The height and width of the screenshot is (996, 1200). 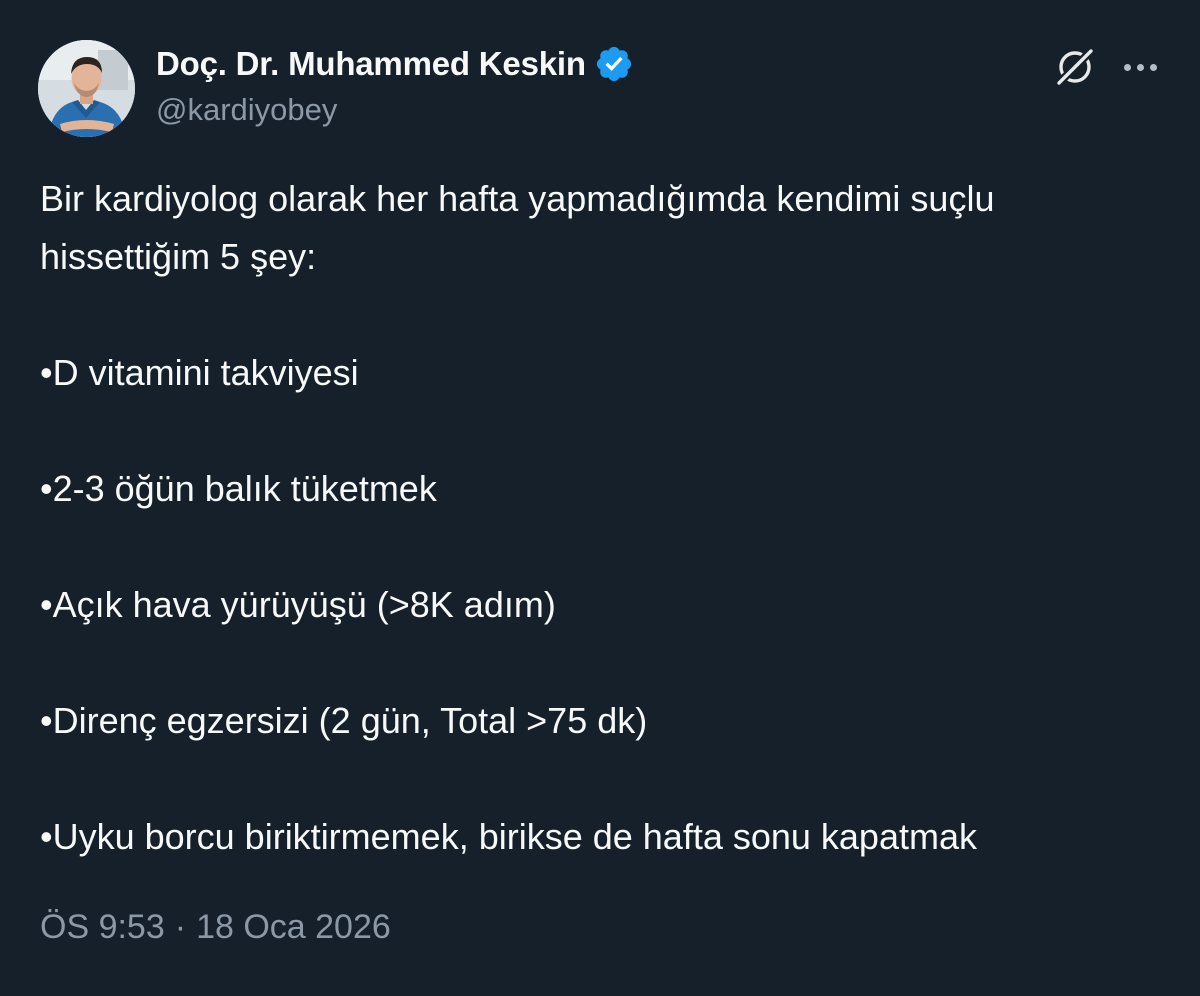 I want to click on tweet-time: ÖS 9:53, so click(x=102, y=927).